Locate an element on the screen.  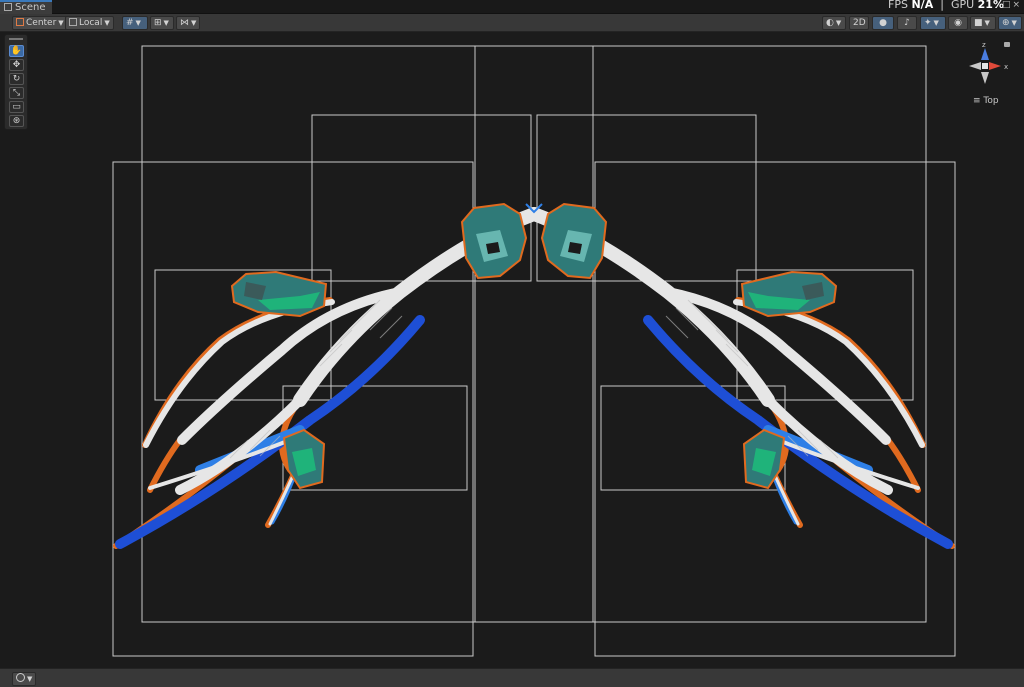
tab-scene: Scene is located at coordinates (26, 7).